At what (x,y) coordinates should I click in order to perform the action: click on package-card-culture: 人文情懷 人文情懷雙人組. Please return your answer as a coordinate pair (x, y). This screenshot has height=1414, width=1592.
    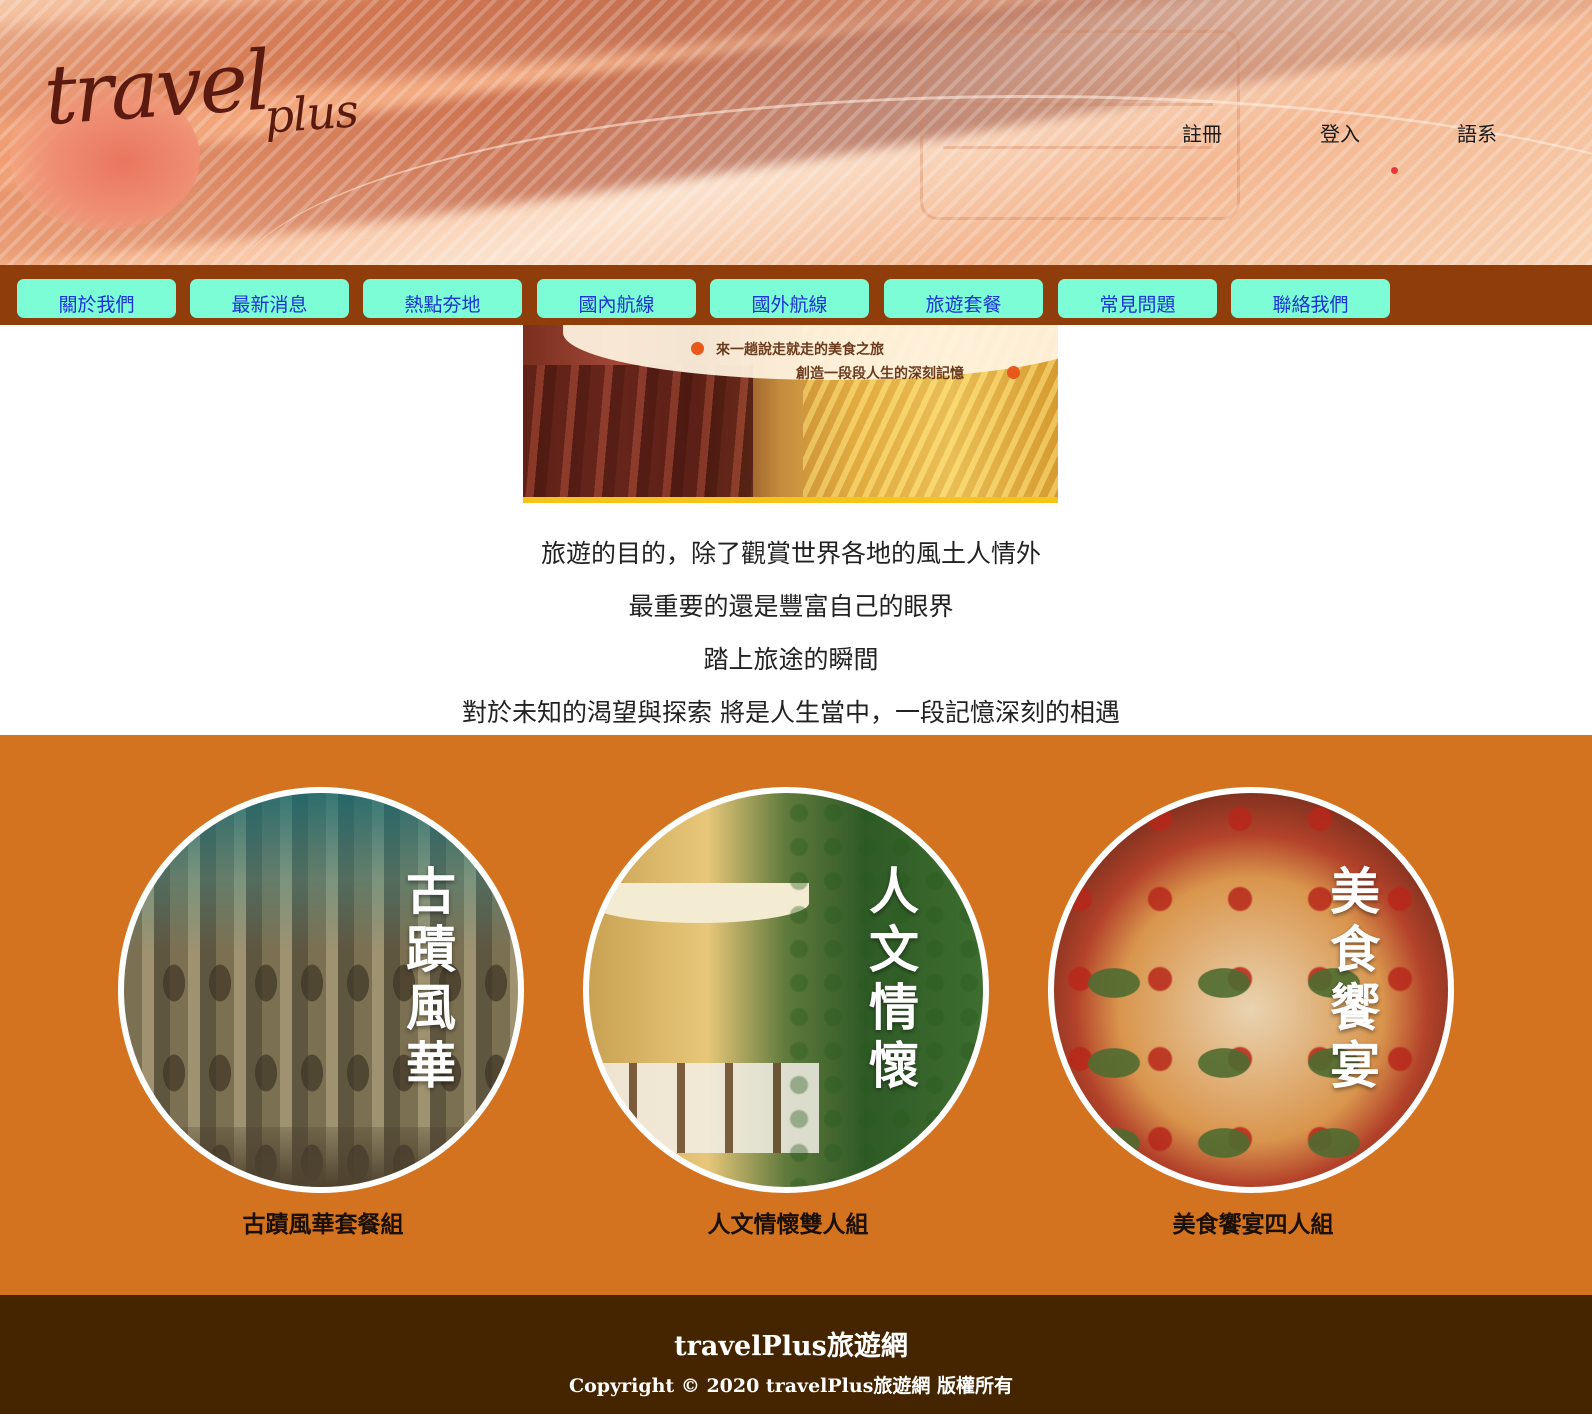
    Looking at the image, I should click on (788, 1013).